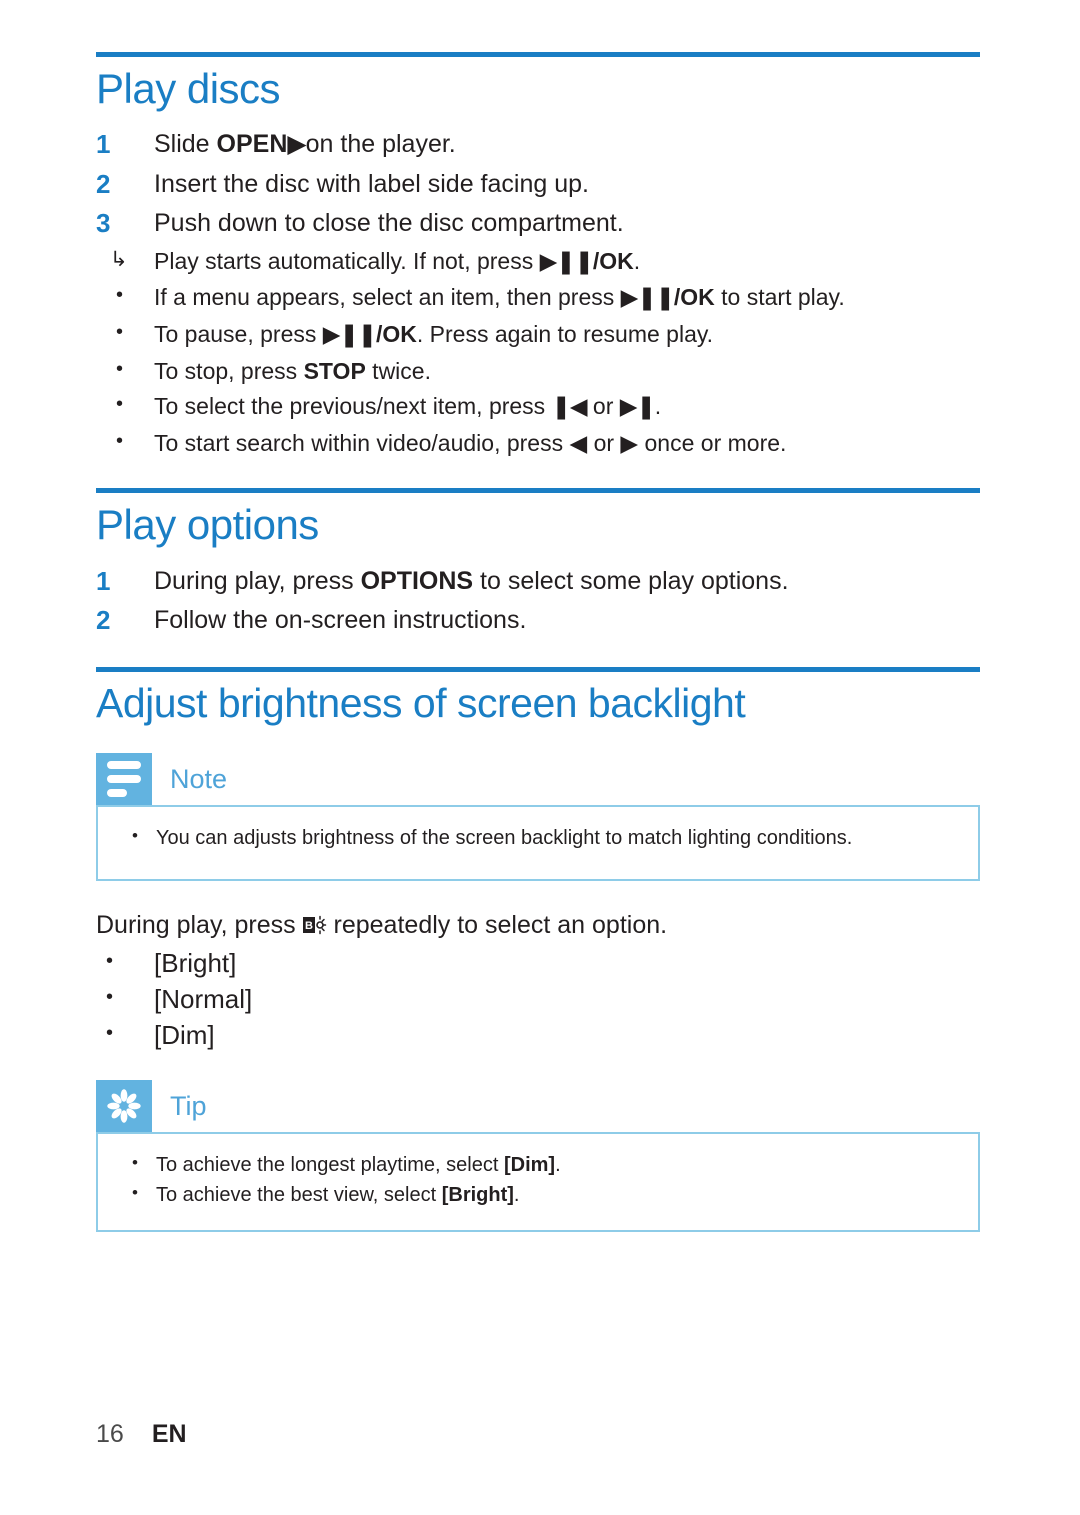 The width and height of the screenshot is (1080, 1515). What do you see at coordinates (141, 1434) in the screenshot?
I see `page-footer: 16 EN` at bounding box center [141, 1434].